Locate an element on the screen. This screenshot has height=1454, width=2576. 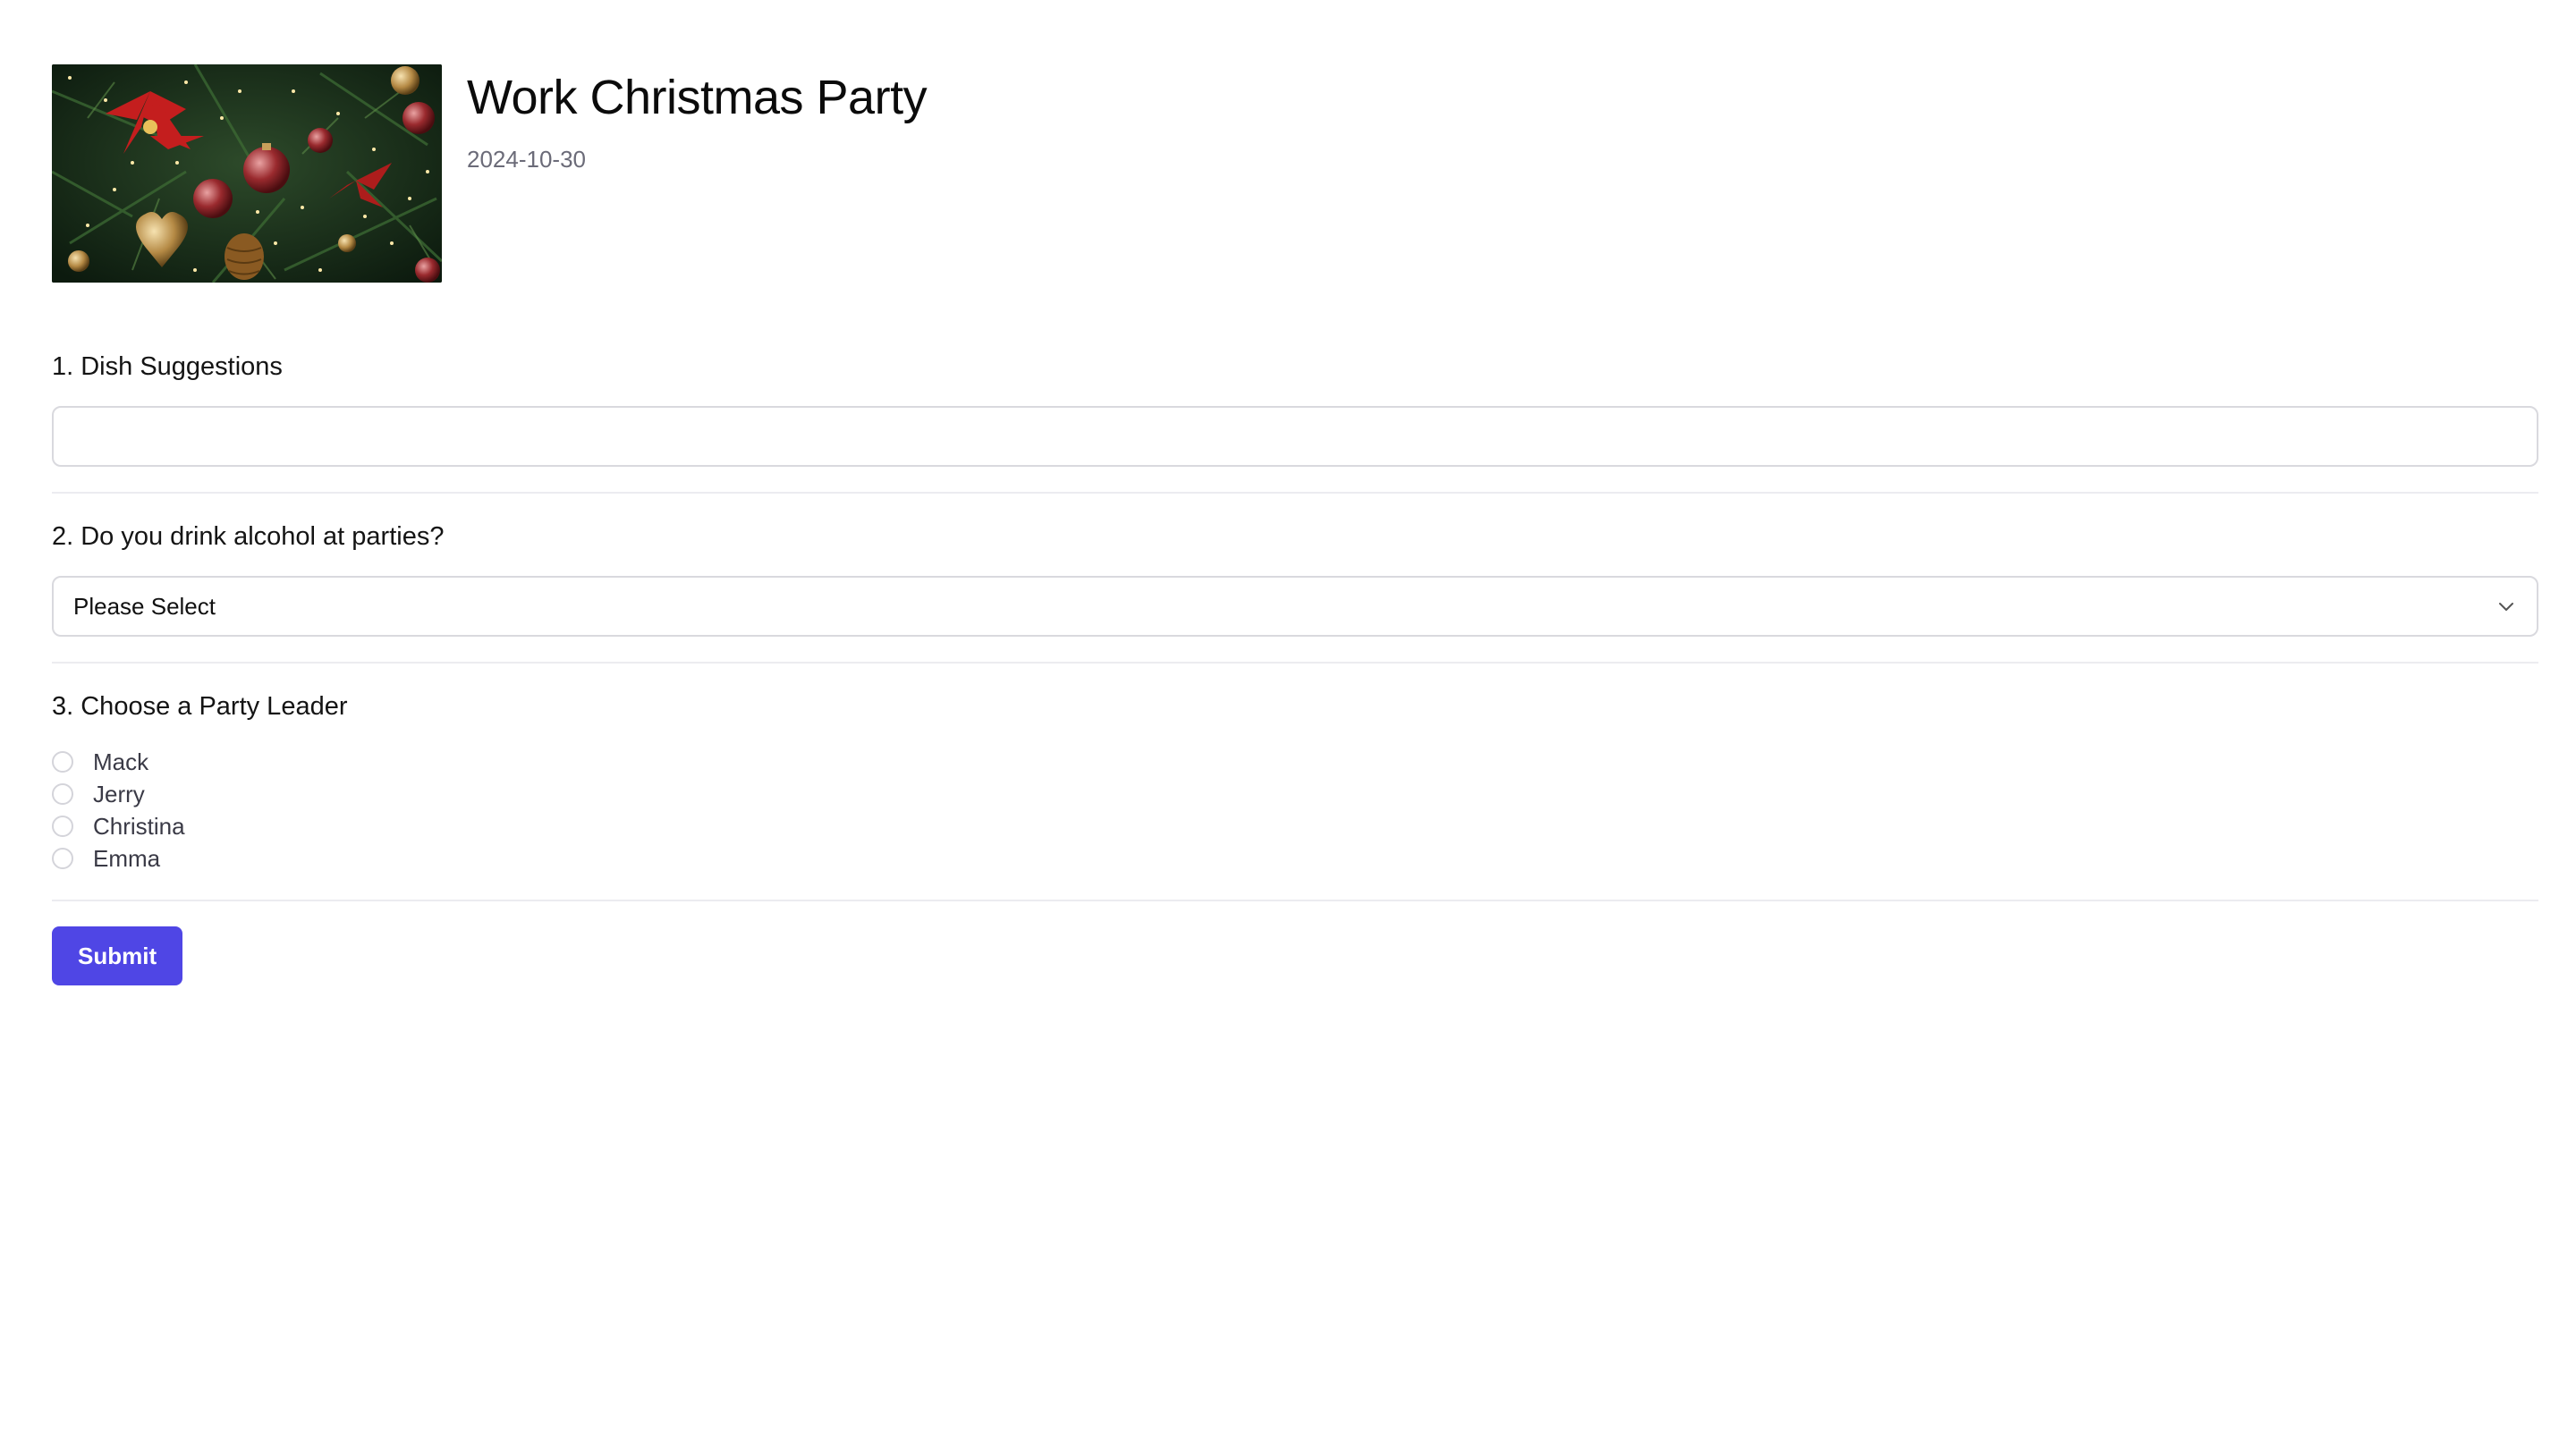
select-value: Please Select is located at coordinates (144, 606).